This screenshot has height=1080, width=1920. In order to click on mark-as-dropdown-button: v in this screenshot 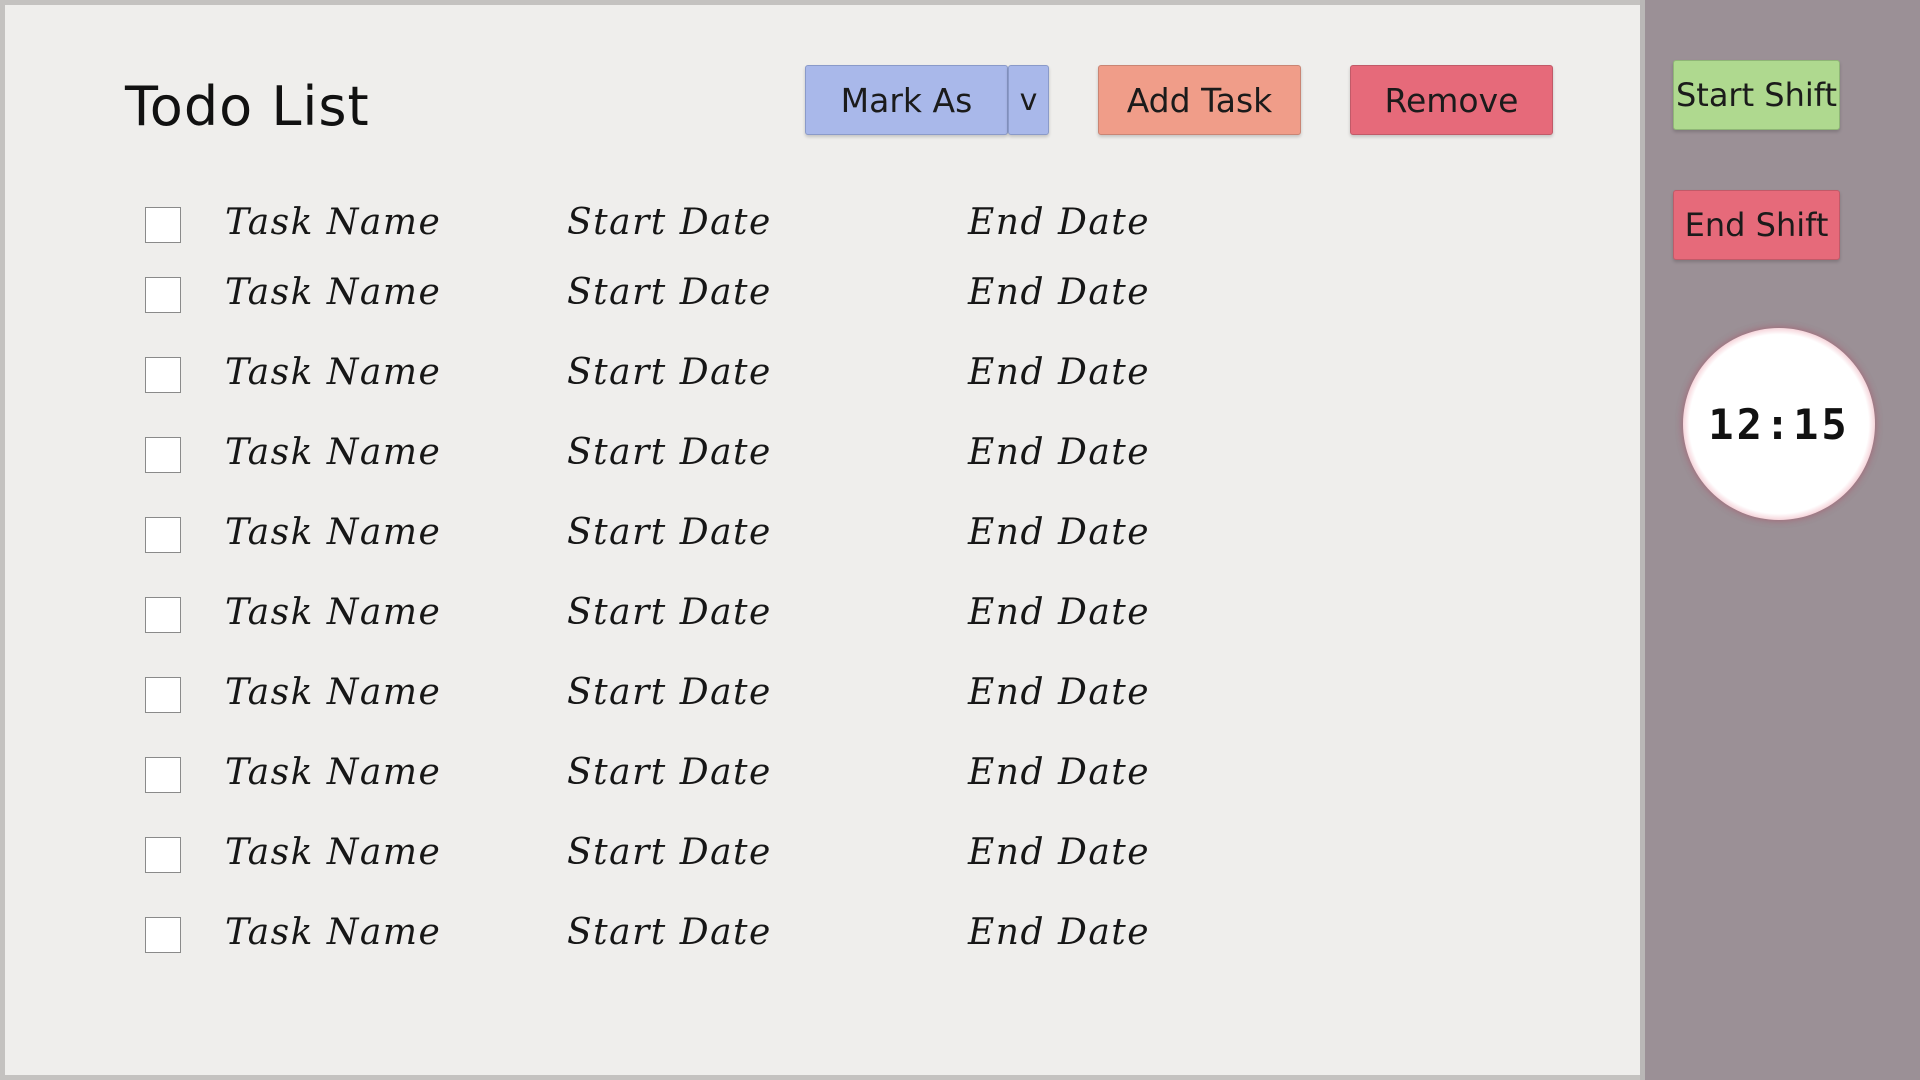, I will do `click(1028, 100)`.